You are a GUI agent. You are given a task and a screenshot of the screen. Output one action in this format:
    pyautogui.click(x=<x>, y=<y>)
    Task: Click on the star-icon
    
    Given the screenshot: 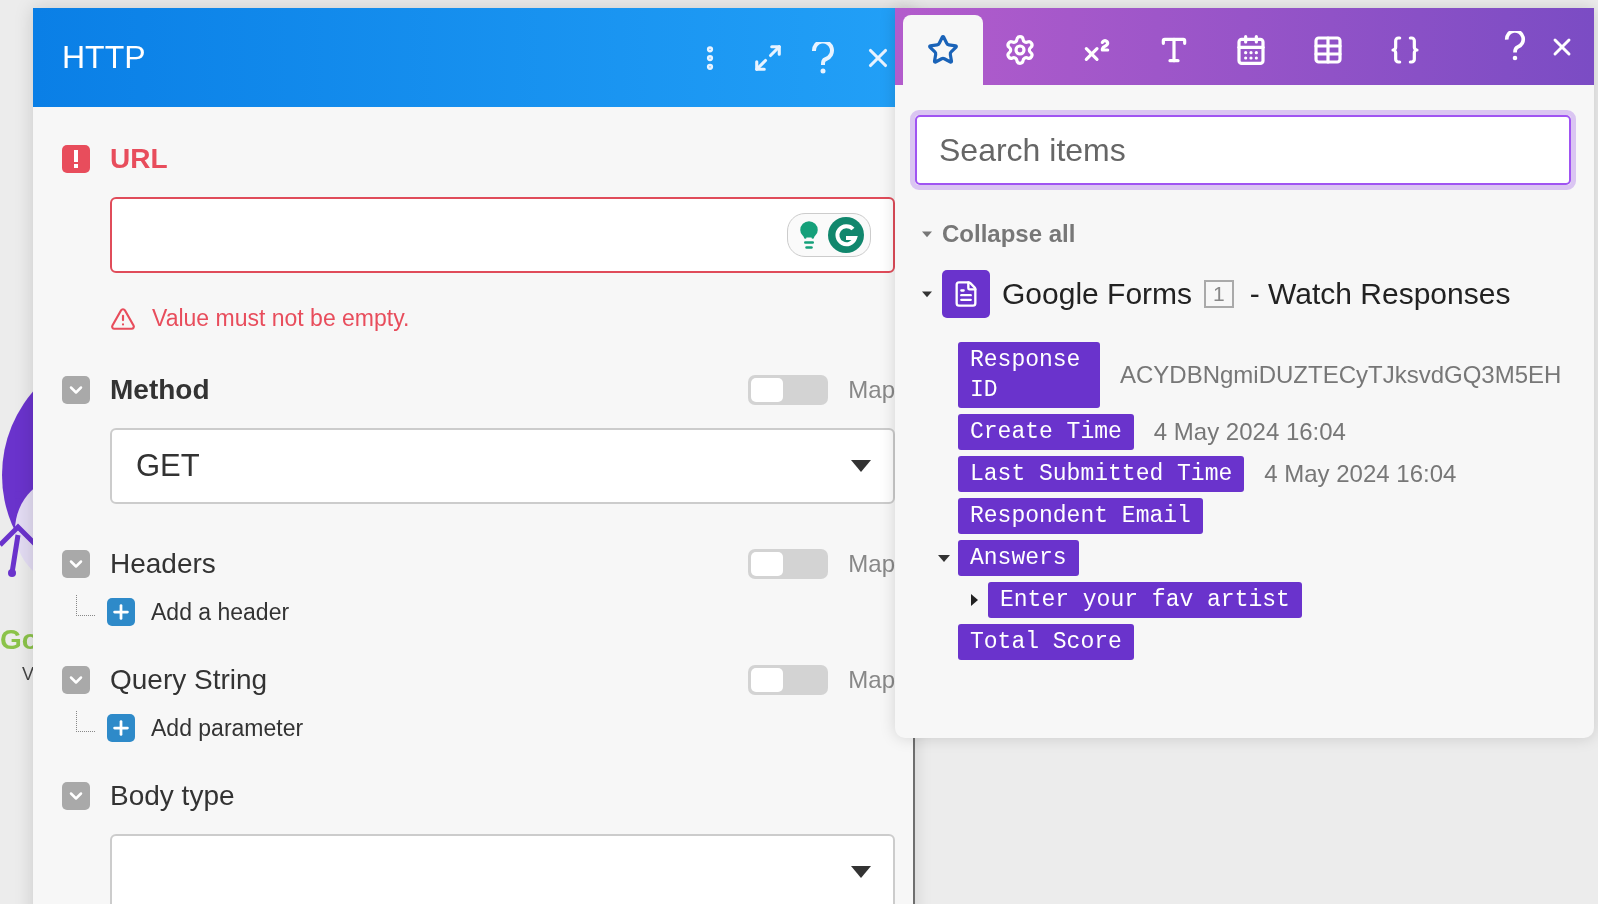 What is the action you would take?
    pyautogui.click(x=943, y=50)
    